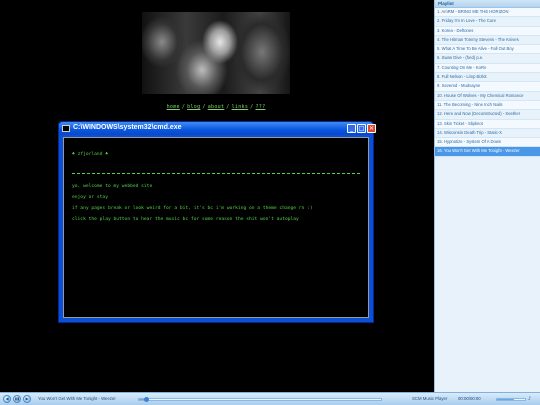 This screenshot has height=405, width=540. I want to click on nav-link-links: links, so click(240, 107).